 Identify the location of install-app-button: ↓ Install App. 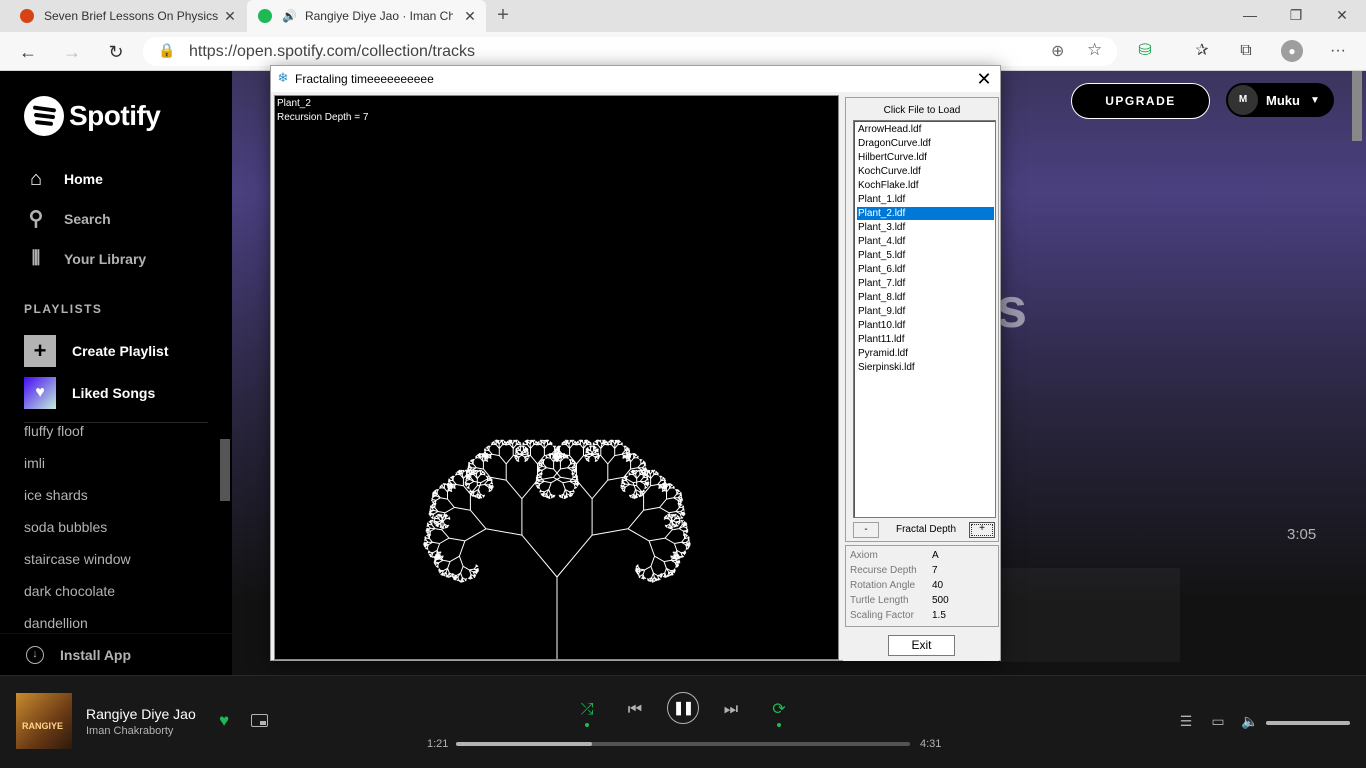
(116, 654).